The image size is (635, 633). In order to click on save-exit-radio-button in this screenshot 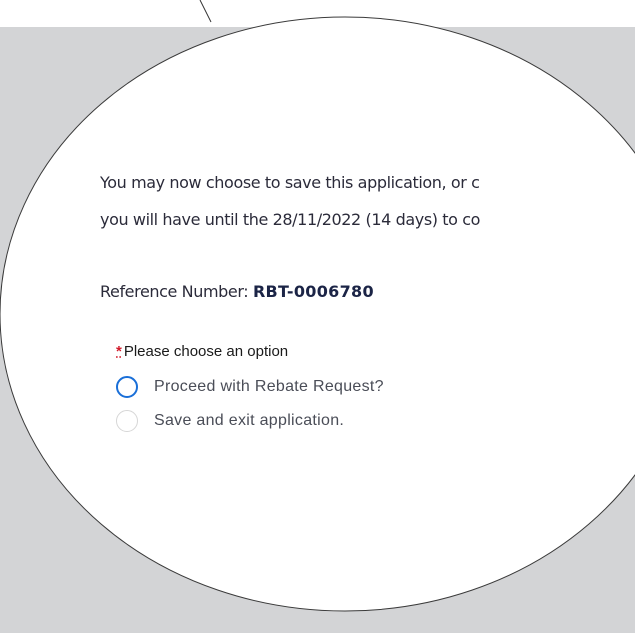, I will do `click(127, 421)`.